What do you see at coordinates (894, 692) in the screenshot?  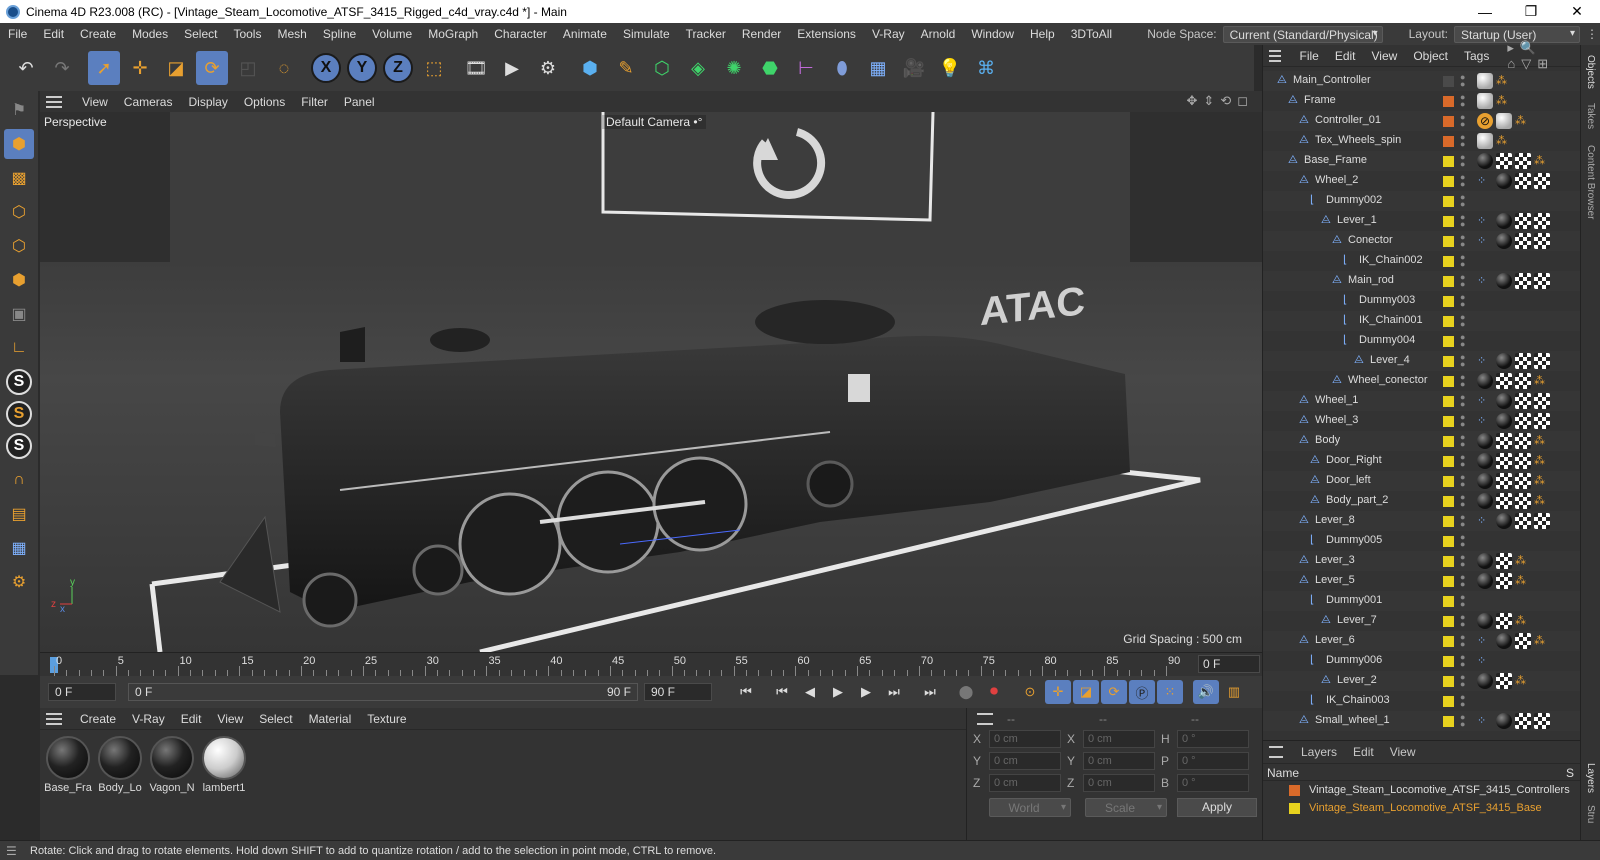 I see `next-key-icon: ⏭` at bounding box center [894, 692].